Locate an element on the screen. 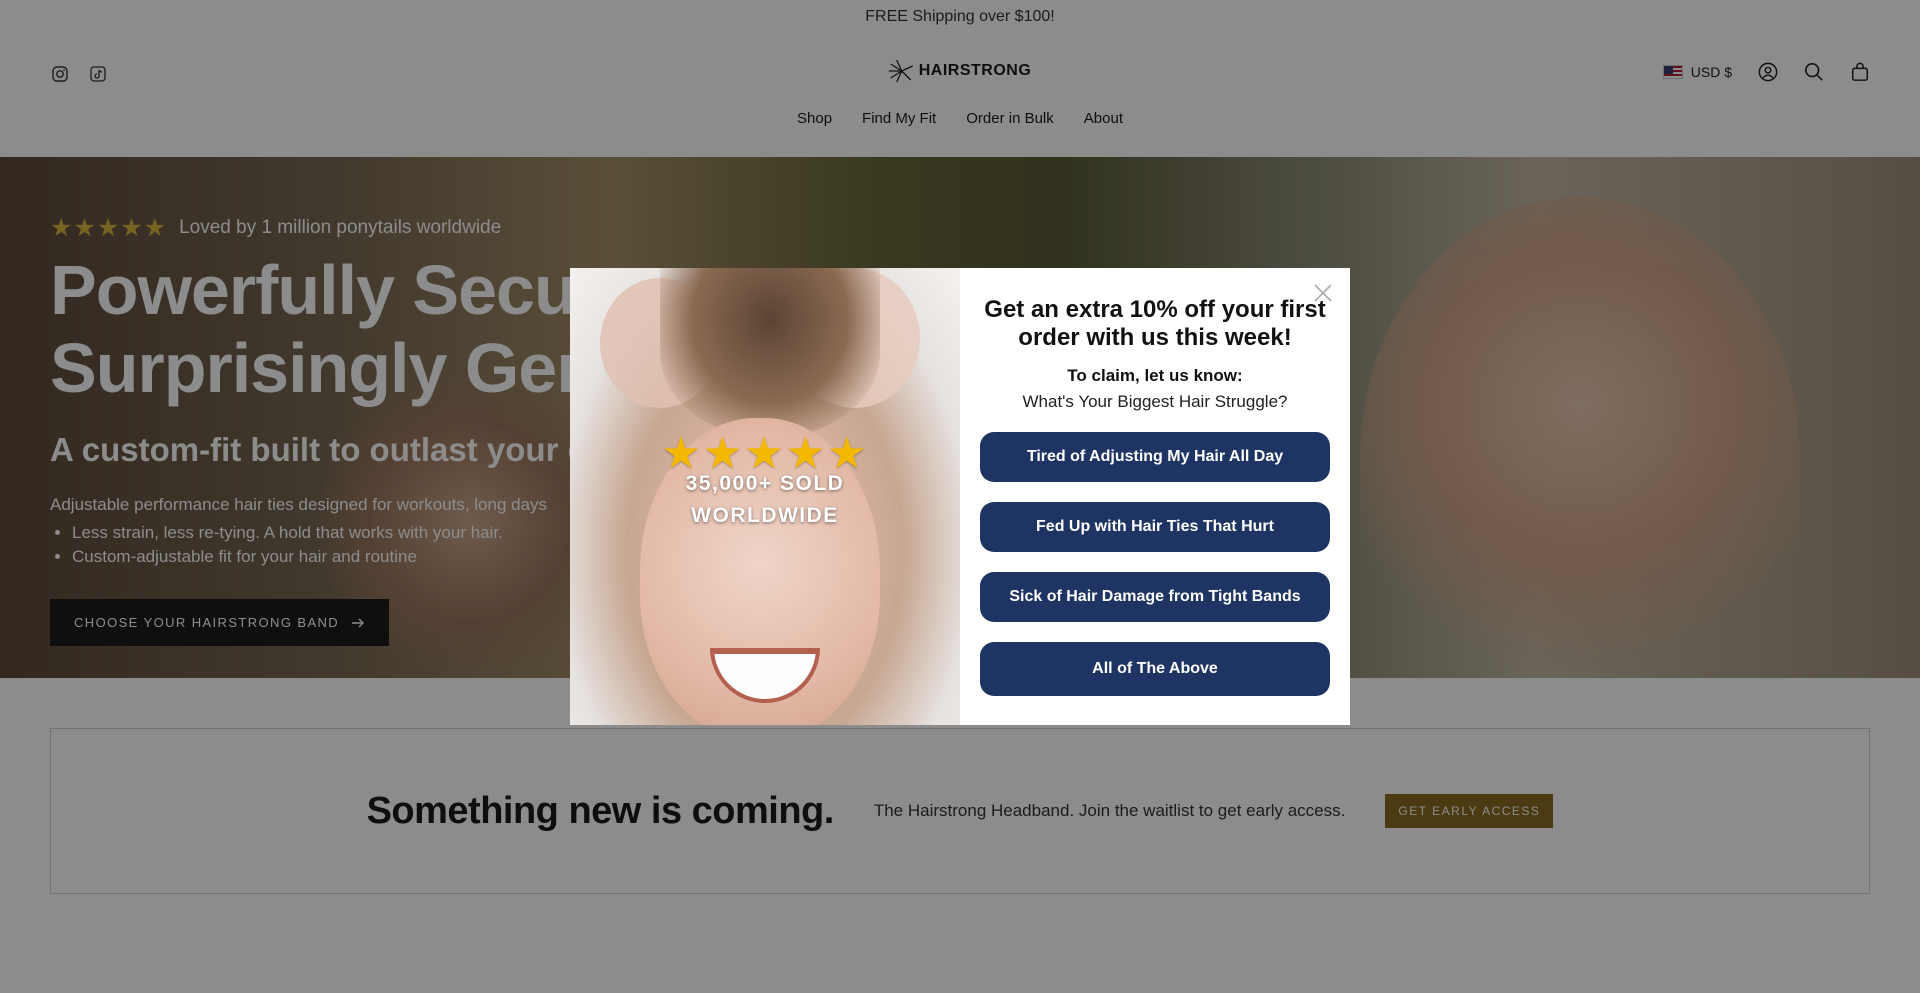 The image size is (1920, 993). option-adjusting-button: Tired of Adjusting My Hair All Day is located at coordinates (1155, 457).